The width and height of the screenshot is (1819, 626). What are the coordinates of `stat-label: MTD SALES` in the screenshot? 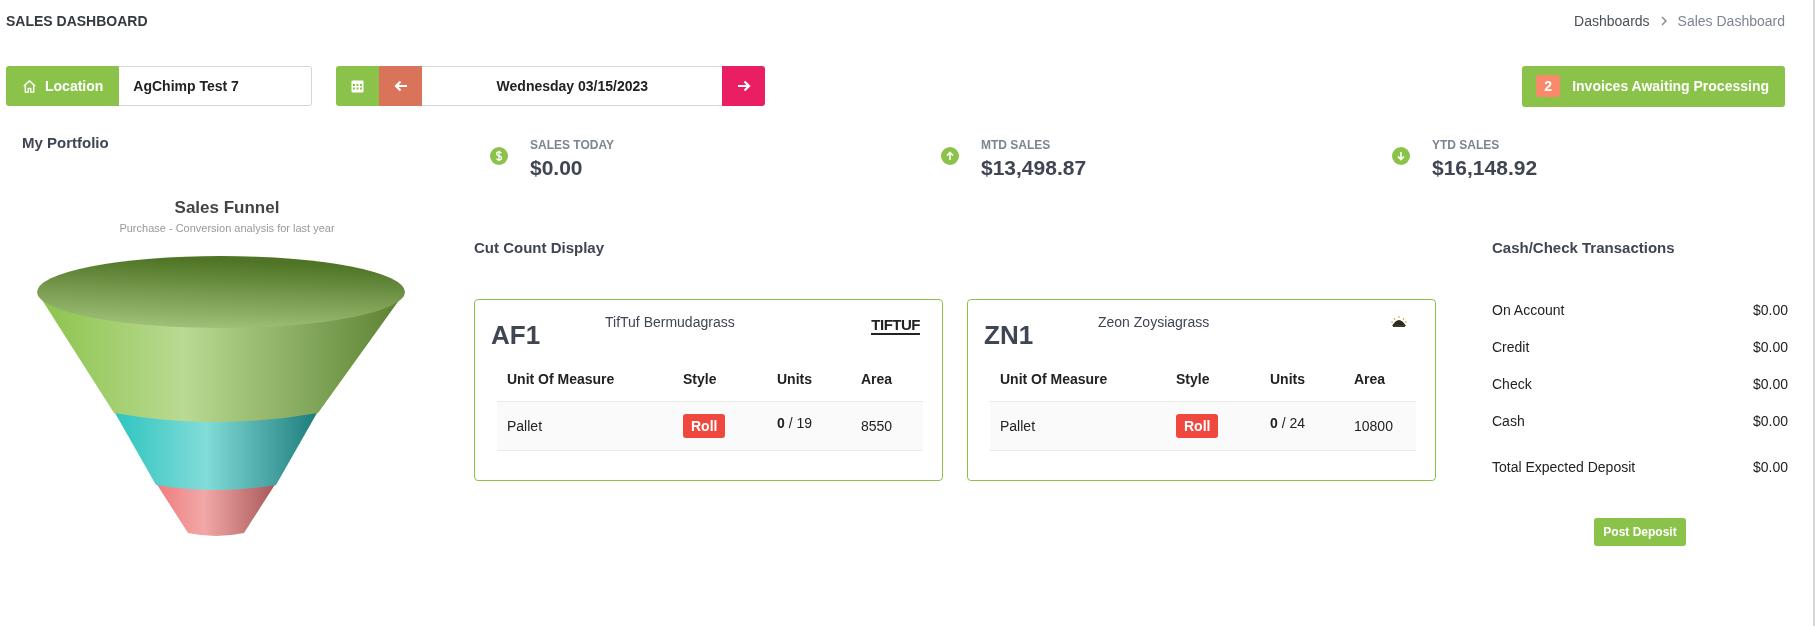 It's located at (1016, 145).